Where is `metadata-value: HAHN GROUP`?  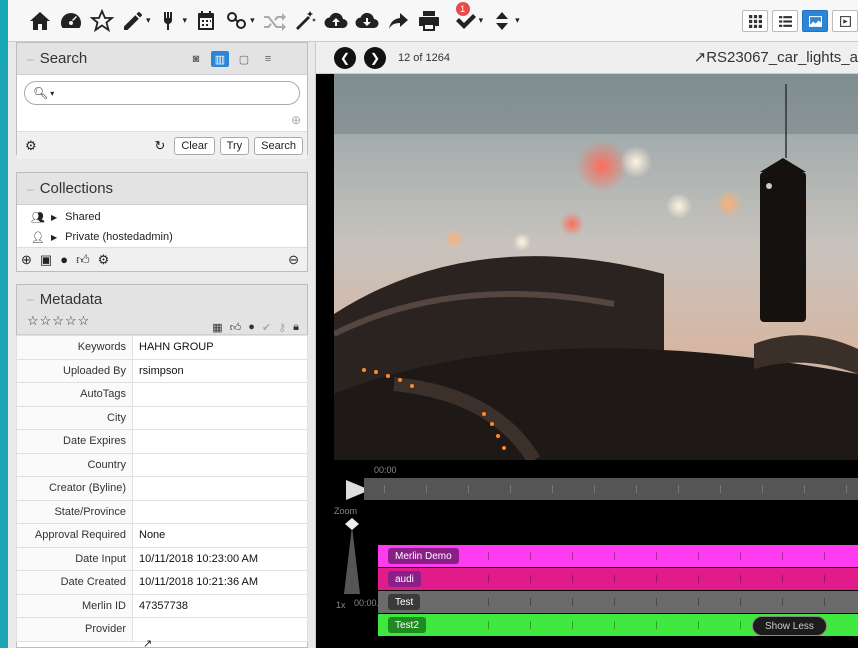
metadata-value: HAHN GROUP is located at coordinates (220, 347).